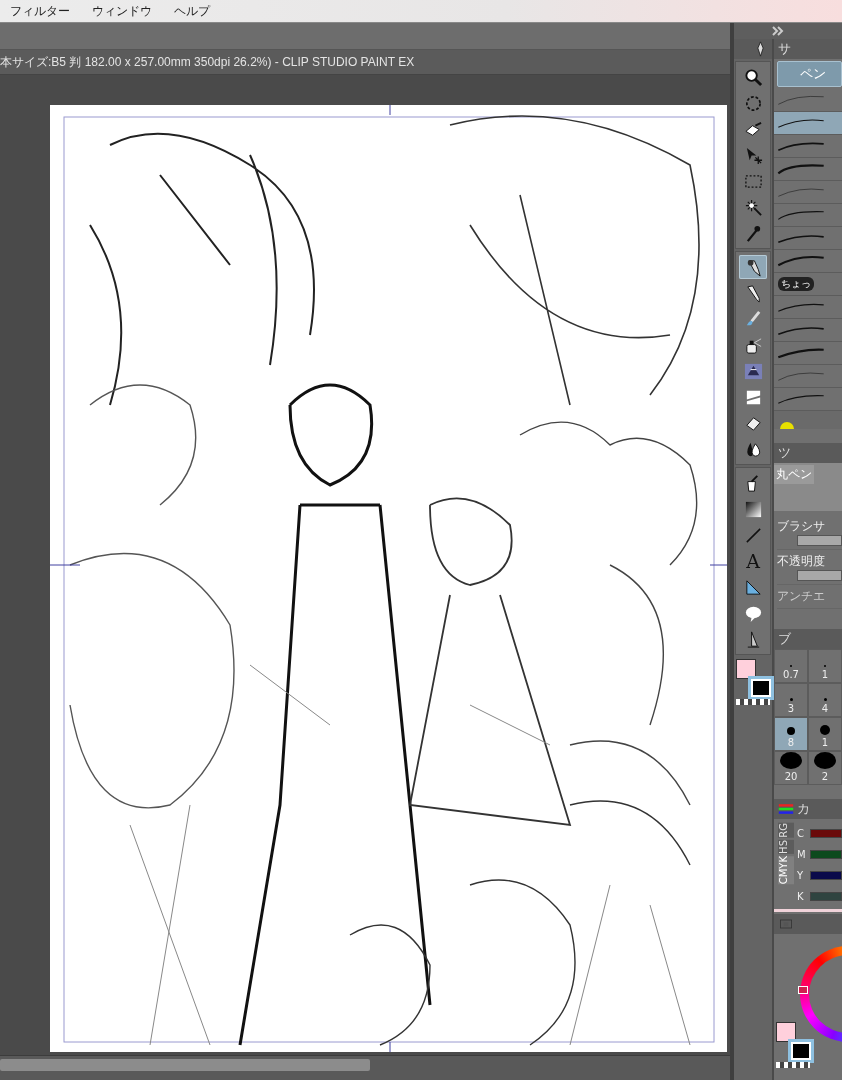 This screenshot has width=842, height=1080. What do you see at coordinates (801, 833) in the screenshot?
I see `channel-label: C` at bounding box center [801, 833].